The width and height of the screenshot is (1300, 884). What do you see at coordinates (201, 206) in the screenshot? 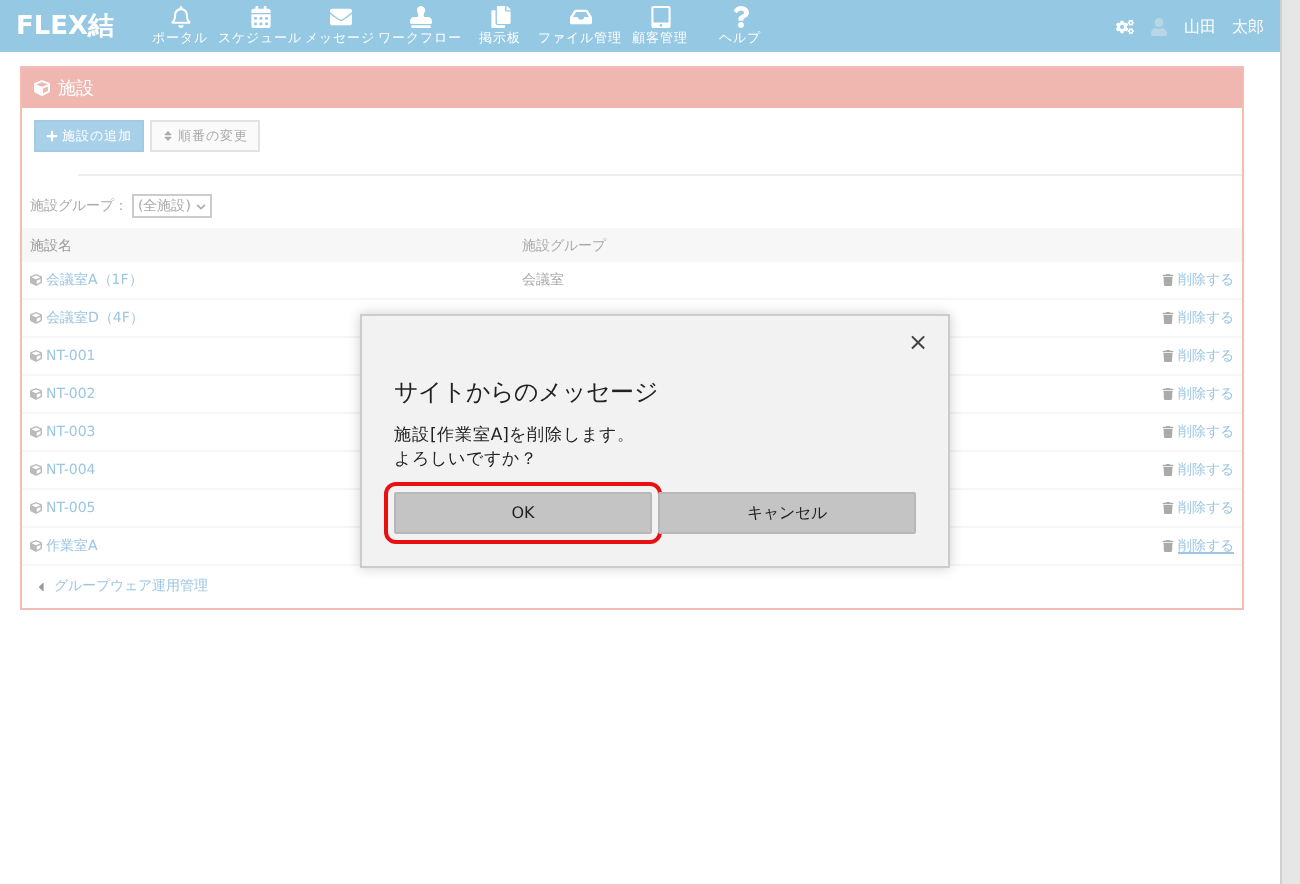
I see `chevron-icon` at bounding box center [201, 206].